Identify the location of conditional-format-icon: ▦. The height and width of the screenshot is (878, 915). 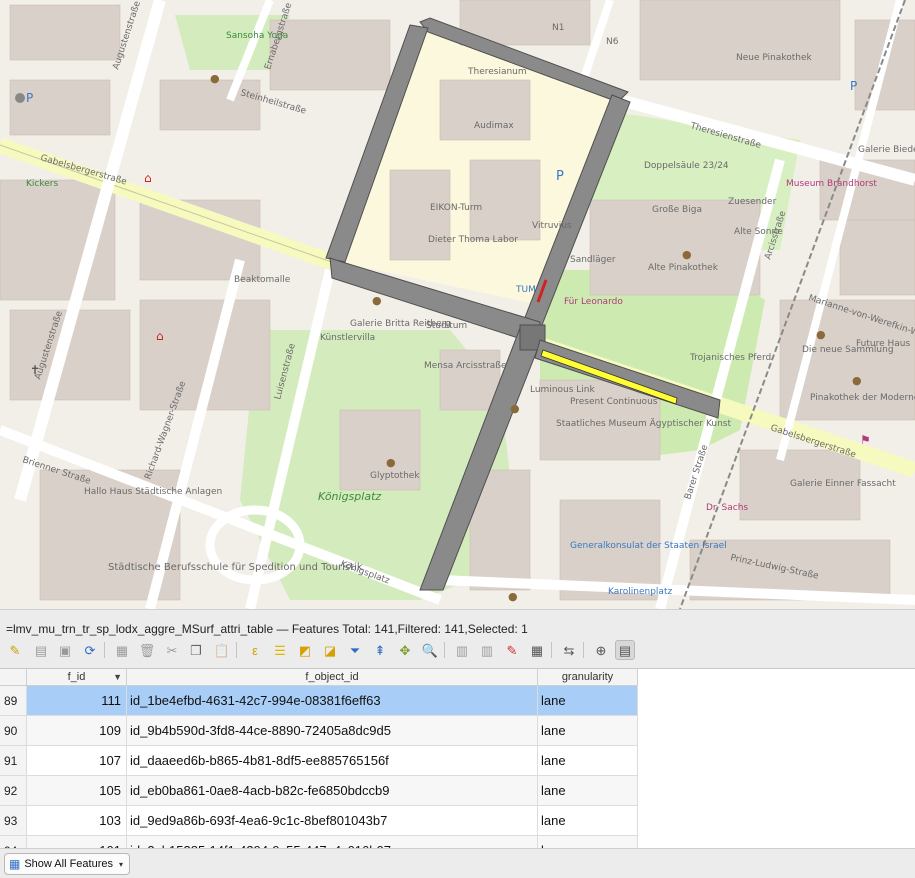
(537, 650).